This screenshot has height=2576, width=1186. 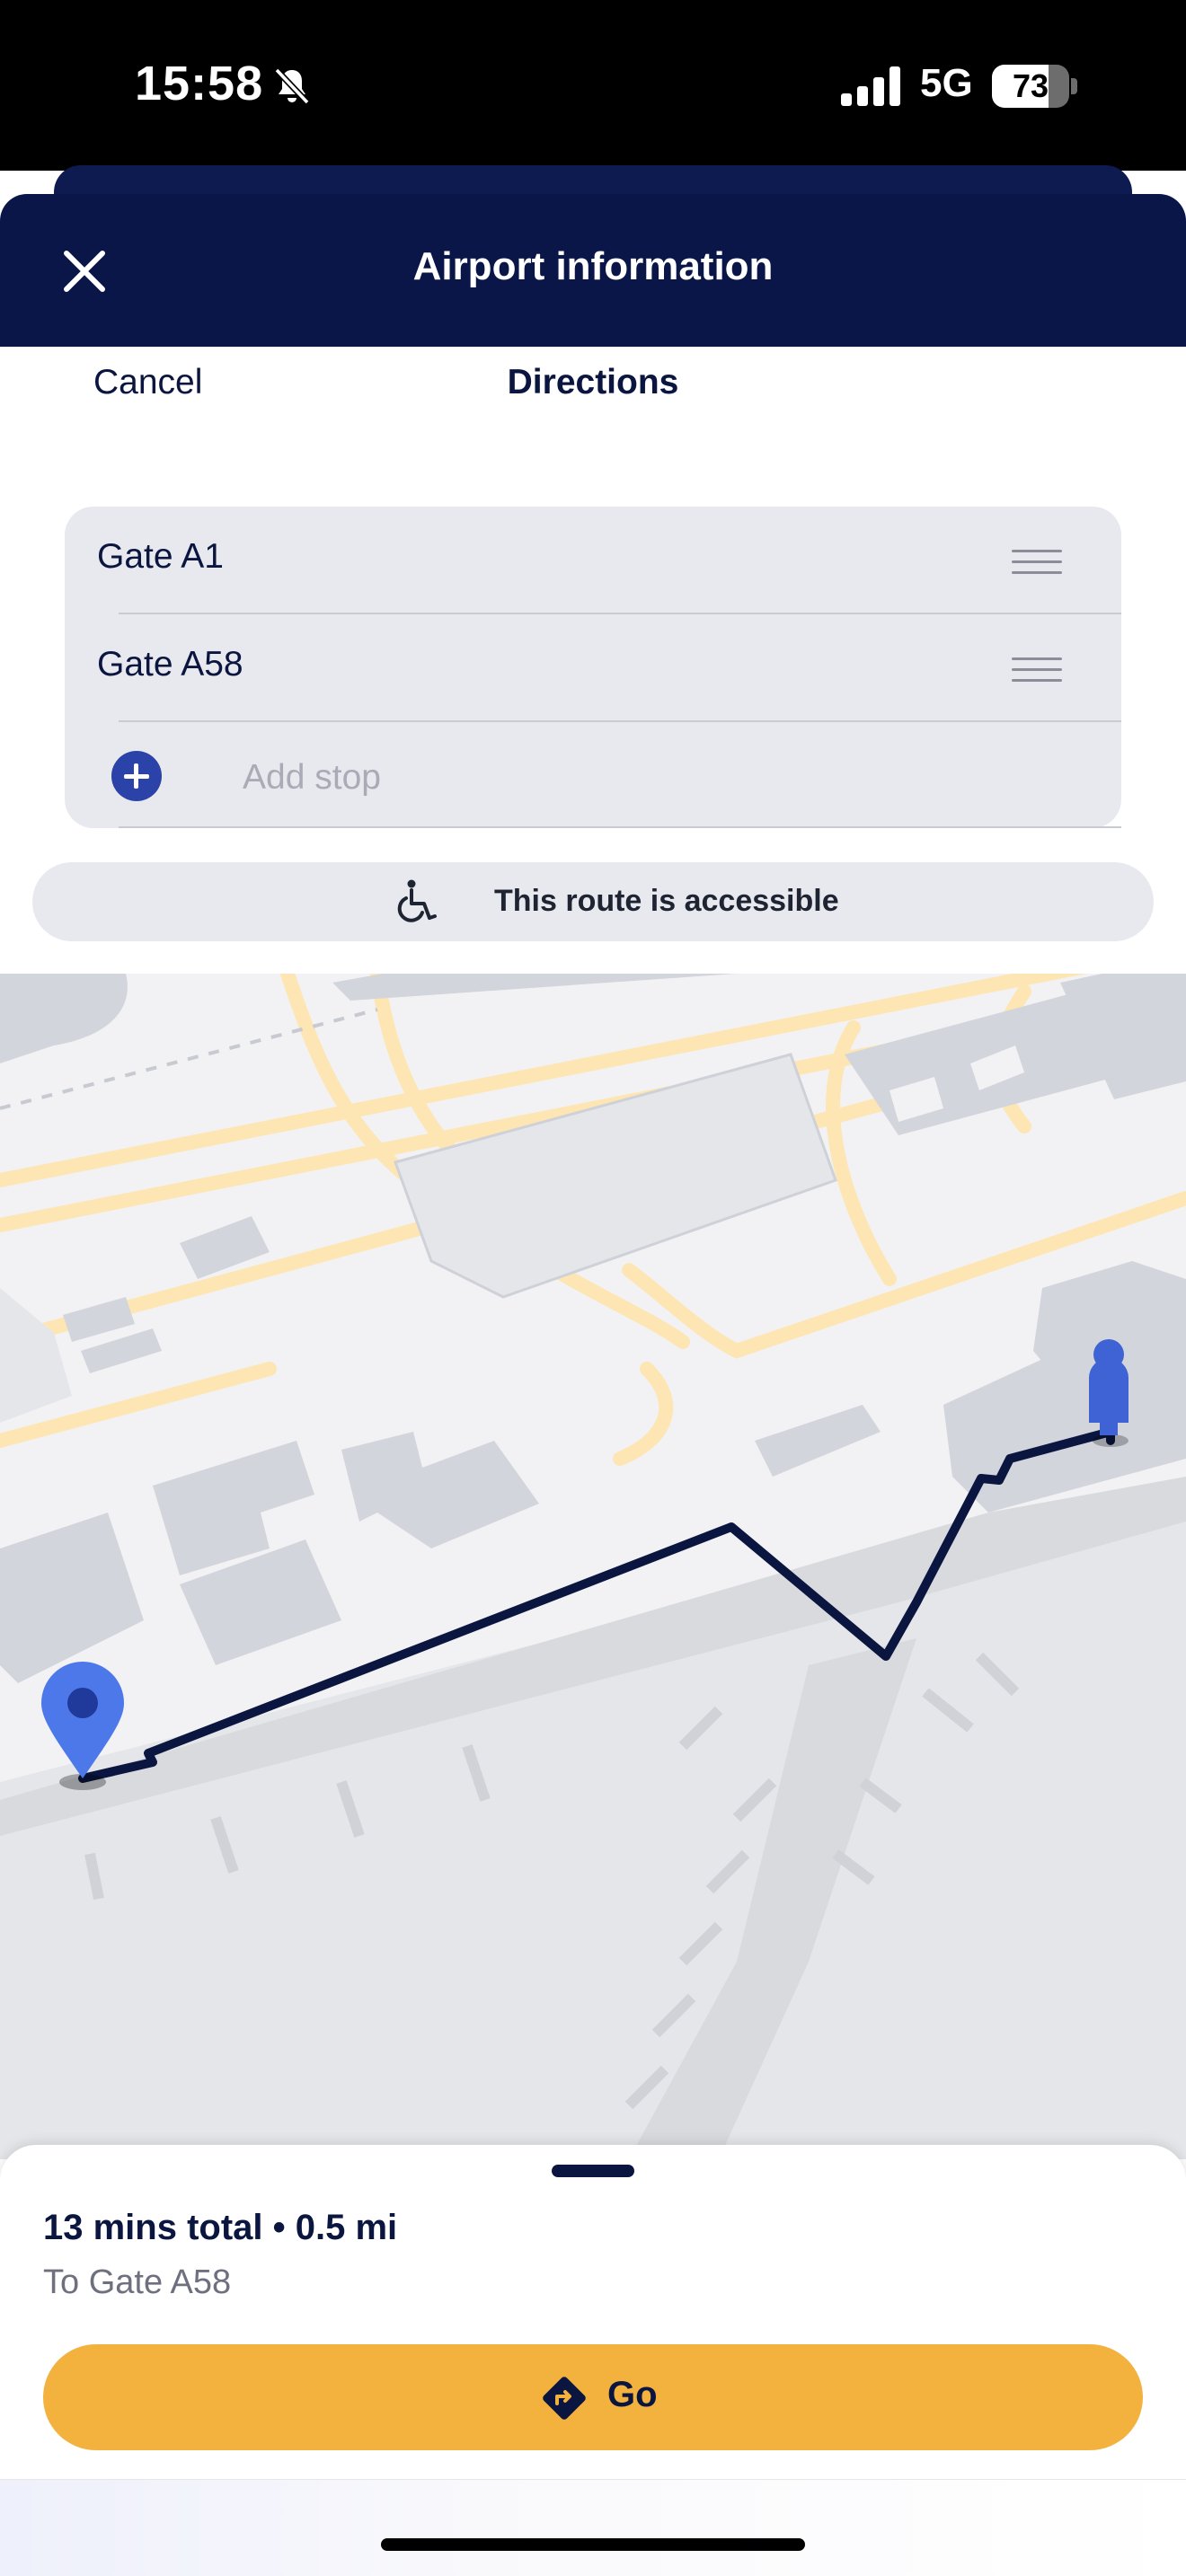 I want to click on modal-header: Airport information, so click(x=593, y=270).